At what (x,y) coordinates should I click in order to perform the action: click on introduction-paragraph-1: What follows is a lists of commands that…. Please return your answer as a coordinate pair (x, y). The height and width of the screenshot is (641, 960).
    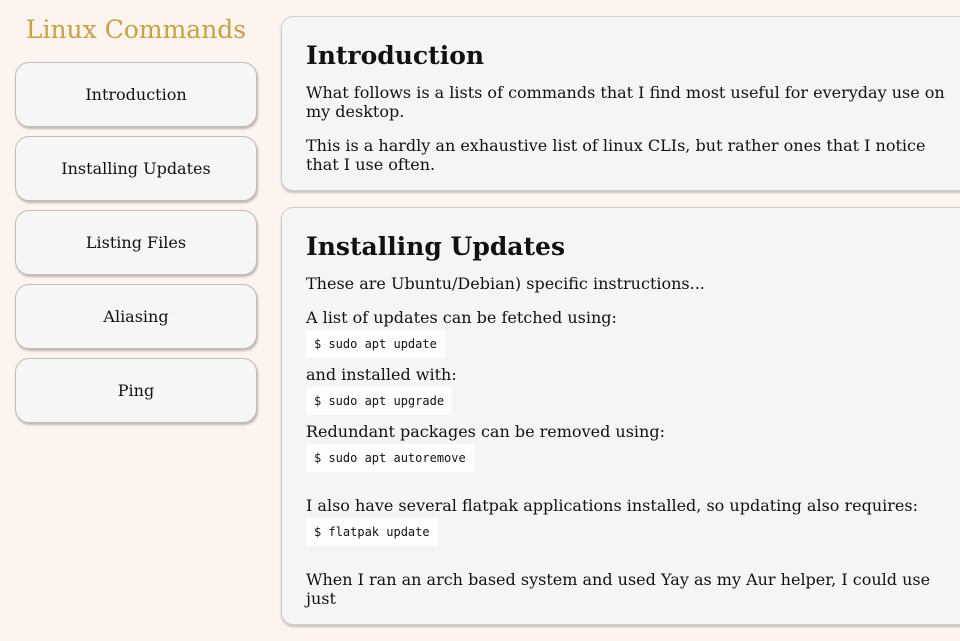
    Looking at the image, I should click on (625, 102).